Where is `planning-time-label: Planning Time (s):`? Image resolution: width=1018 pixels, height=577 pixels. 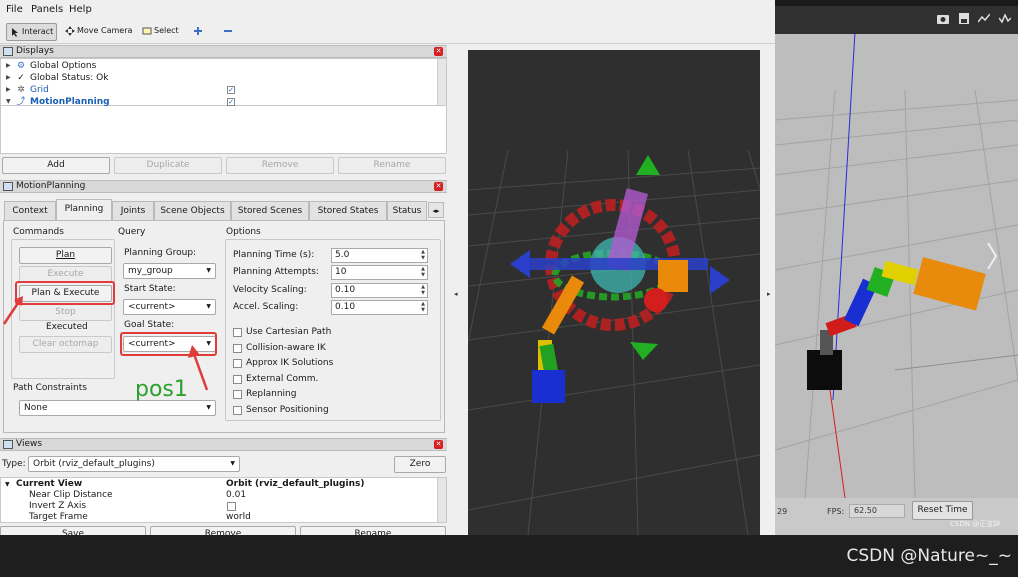
planning-time-label: Planning Time (s): is located at coordinates (274, 255).